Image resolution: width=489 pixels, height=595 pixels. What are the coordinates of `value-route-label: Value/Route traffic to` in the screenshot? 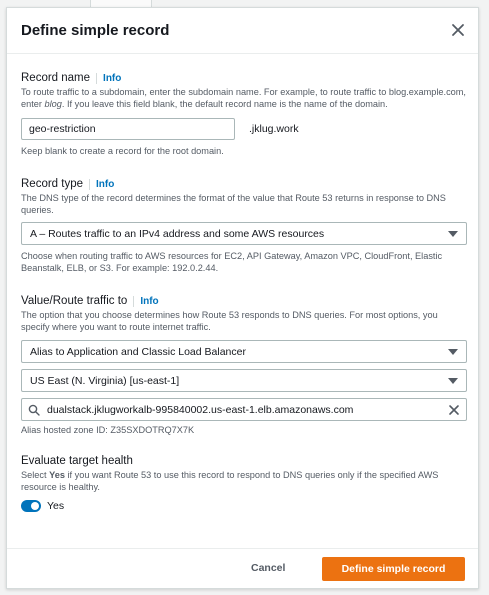 It's located at (74, 301).